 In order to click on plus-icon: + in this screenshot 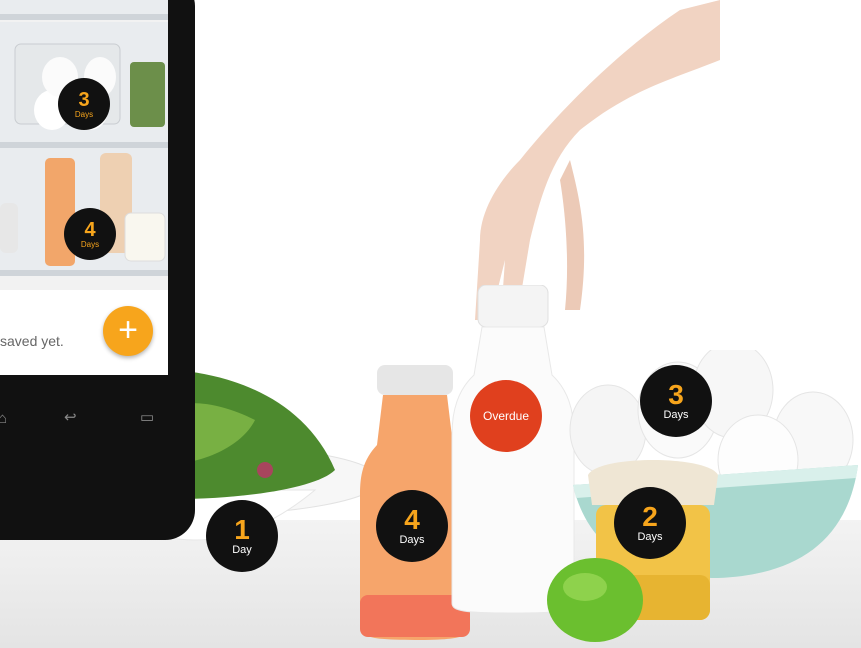, I will do `click(128, 330)`.